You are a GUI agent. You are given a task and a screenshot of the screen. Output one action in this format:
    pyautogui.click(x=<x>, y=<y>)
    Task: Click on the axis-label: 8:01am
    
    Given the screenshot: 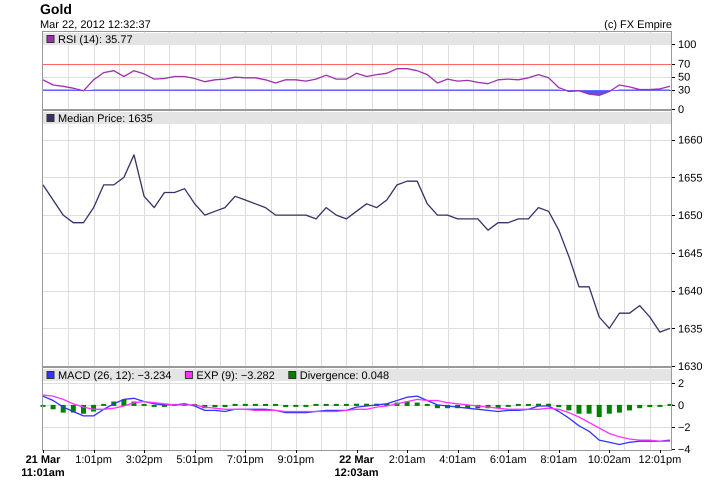 What is the action you would take?
    pyautogui.click(x=559, y=460)
    